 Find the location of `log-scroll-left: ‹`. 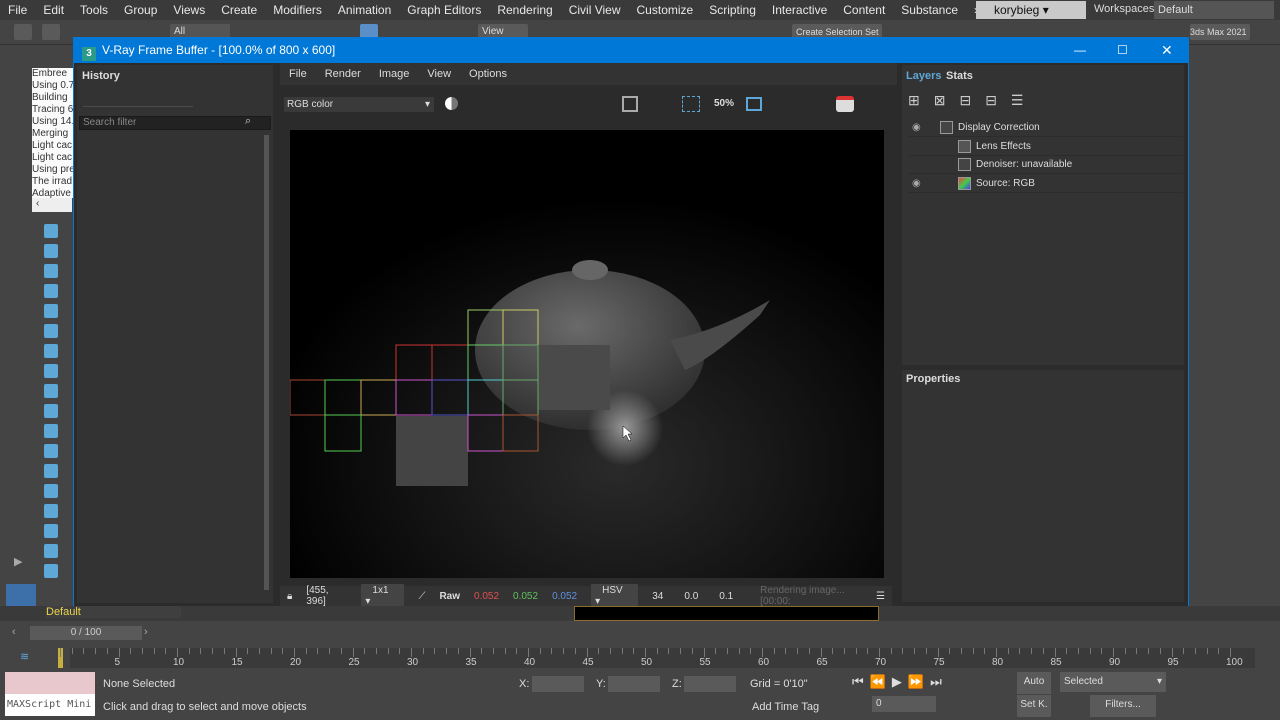

log-scroll-left: ‹ is located at coordinates (52, 205).